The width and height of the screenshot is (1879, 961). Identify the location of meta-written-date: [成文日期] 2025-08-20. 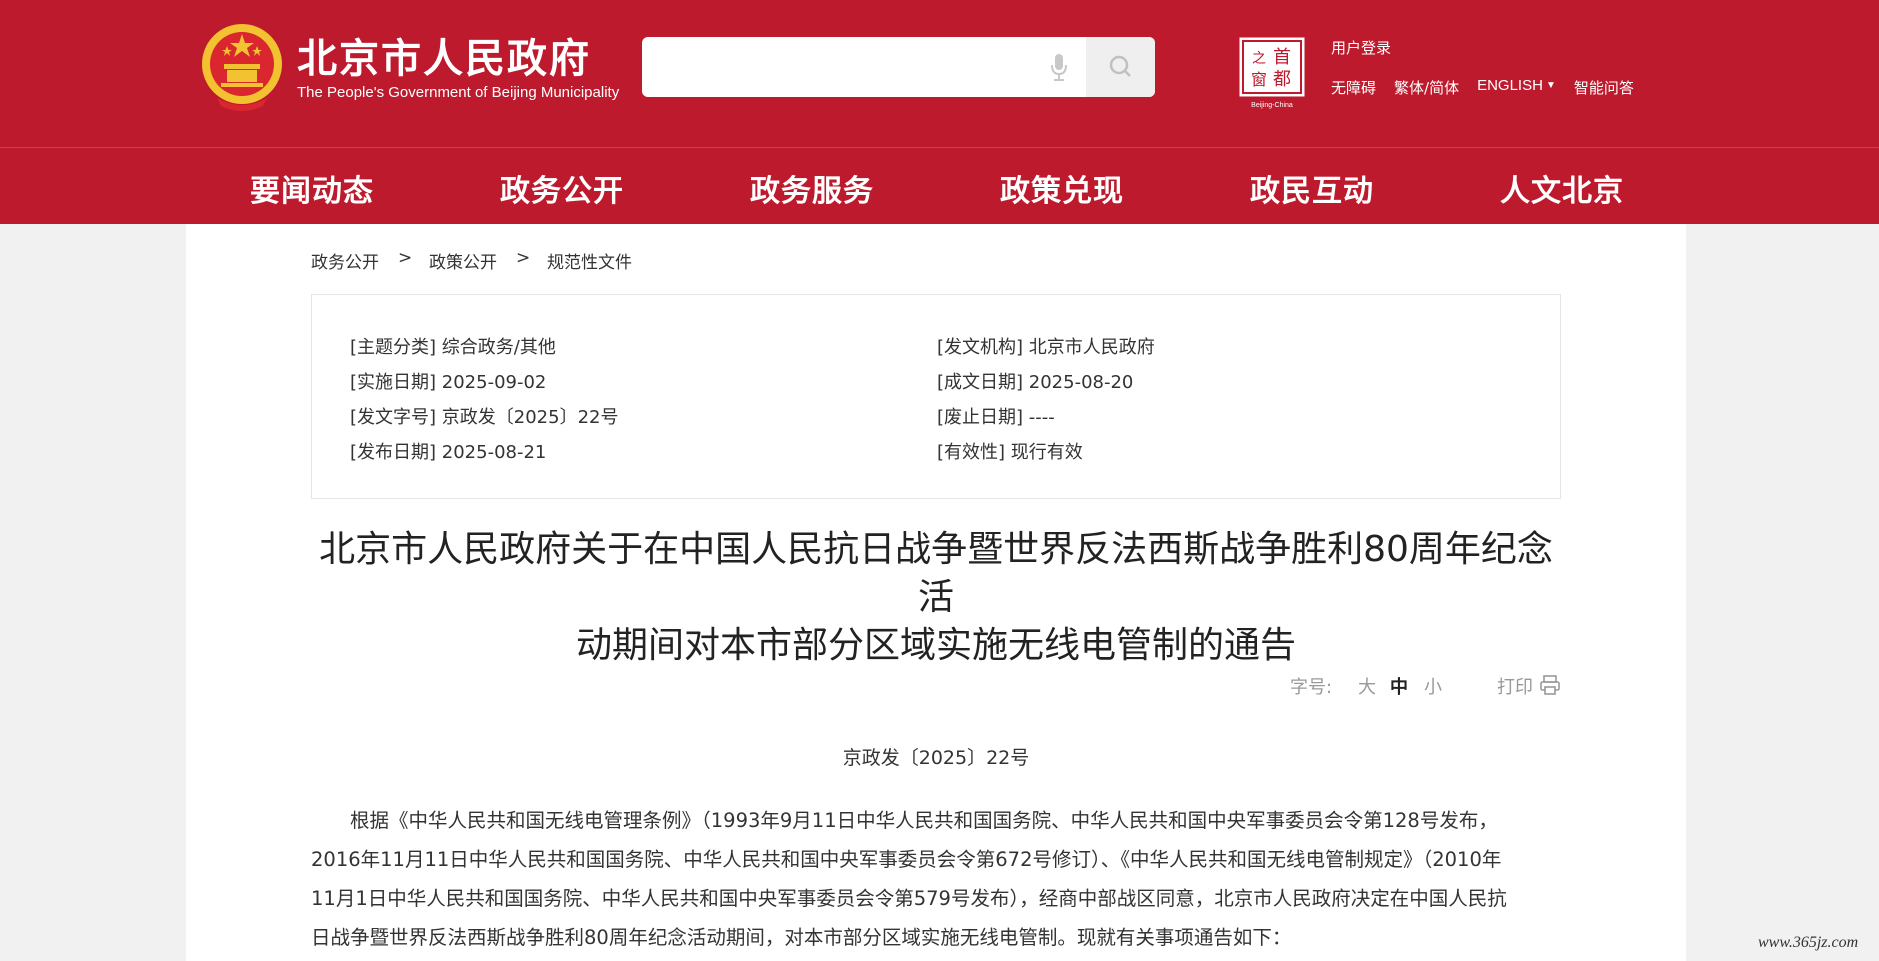
(1035, 381).